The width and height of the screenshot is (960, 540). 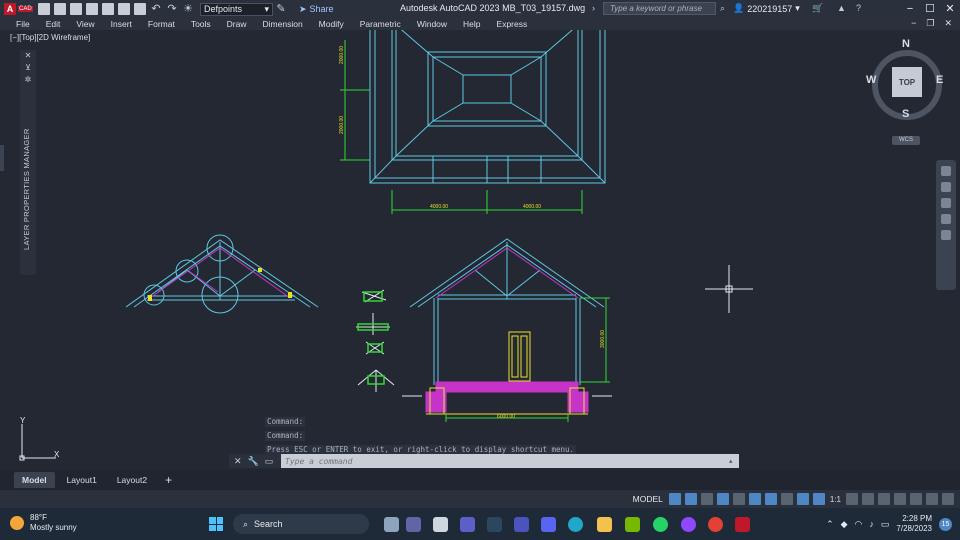 I want to click on menu-insert: Insert, so click(x=119, y=24).